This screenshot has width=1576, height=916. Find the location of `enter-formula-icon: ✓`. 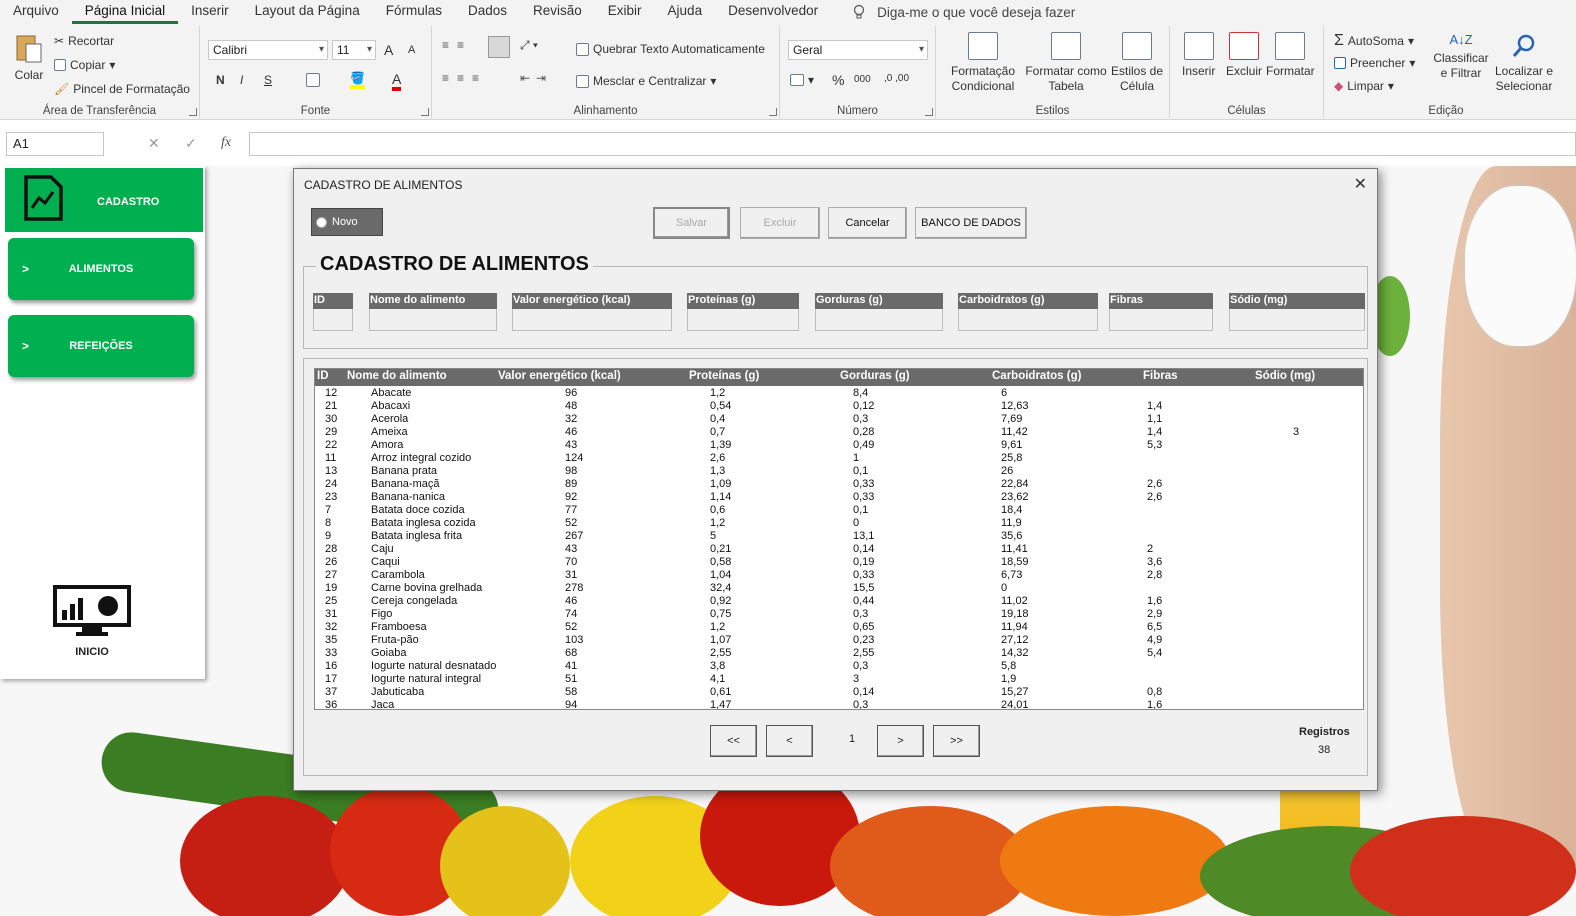

enter-formula-icon: ✓ is located at coordinates (191, 143).